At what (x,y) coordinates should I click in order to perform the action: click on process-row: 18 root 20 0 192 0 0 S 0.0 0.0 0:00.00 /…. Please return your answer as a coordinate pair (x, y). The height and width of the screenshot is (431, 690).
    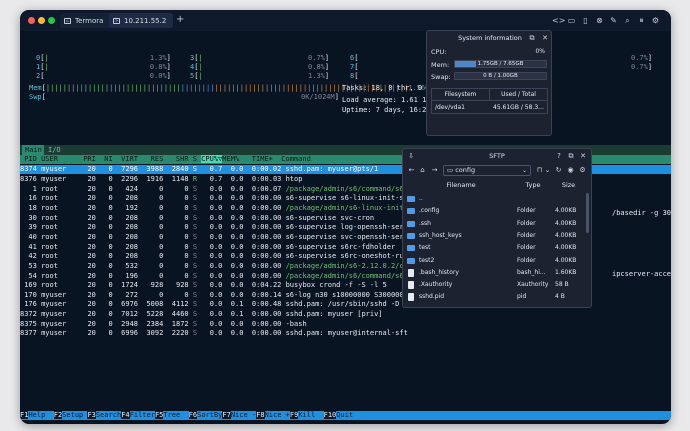
    Looking at the image, I should click on (211, 208).